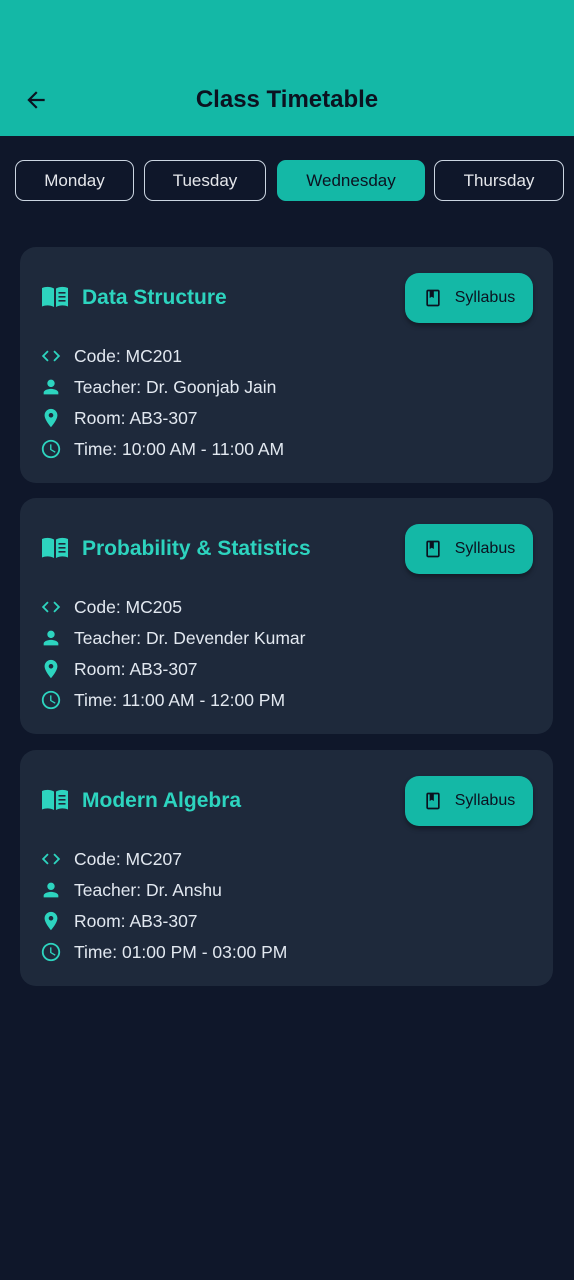  I want to click on class-time-text: Time: 01:00 PM - 03:00 PM, so click(181, 951).